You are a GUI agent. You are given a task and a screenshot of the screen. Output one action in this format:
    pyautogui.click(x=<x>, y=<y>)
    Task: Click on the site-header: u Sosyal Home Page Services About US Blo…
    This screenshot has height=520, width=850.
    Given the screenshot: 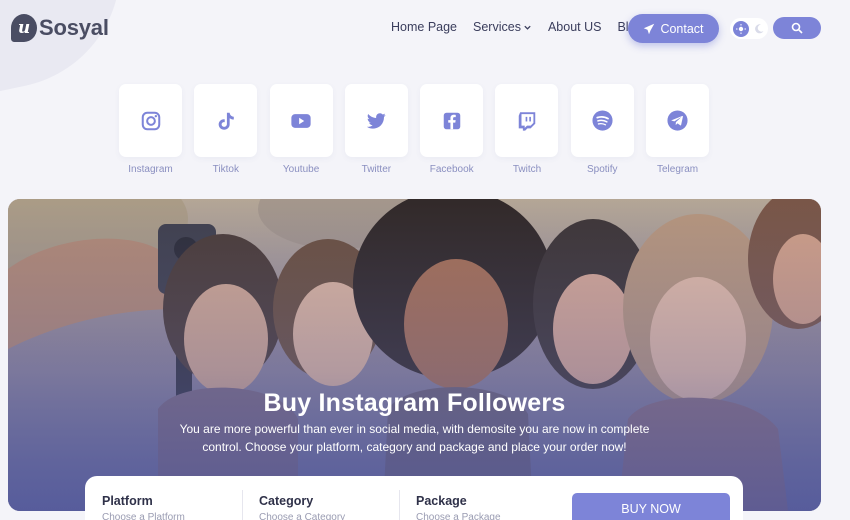 What is the action you would take?
    pyautogui.click(x=425, y=30)
    